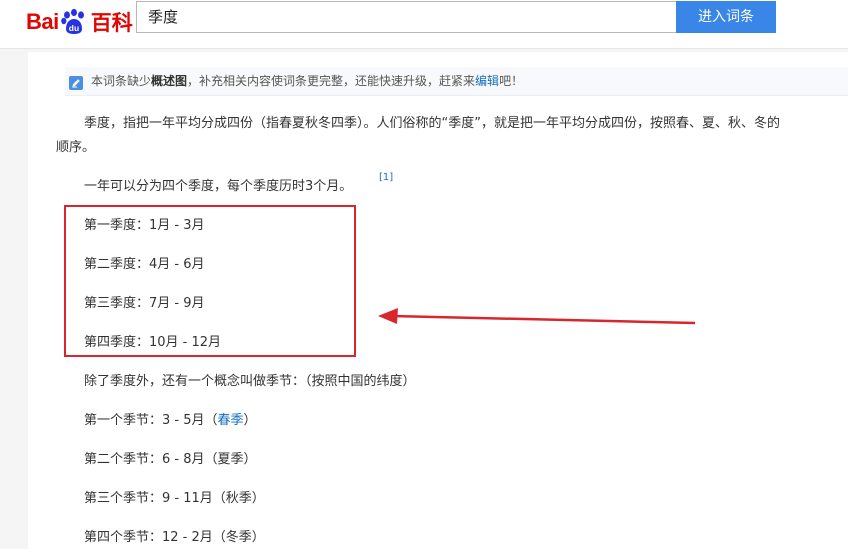 This screenshot has width=848, height=549. I want to click on notice-bold: 概述图, so click(169, 81).